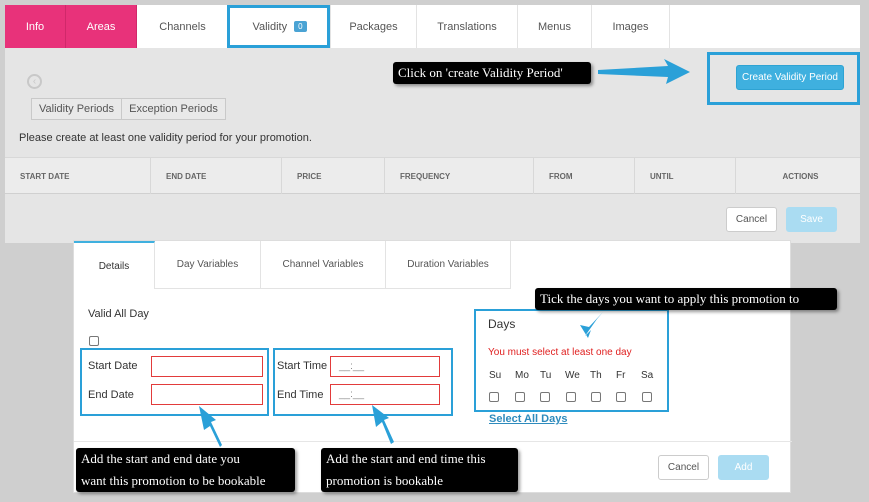  Describe the element at coordinates (467, 26) in the screenshot. I see `tab-translations: Translations` at that location.